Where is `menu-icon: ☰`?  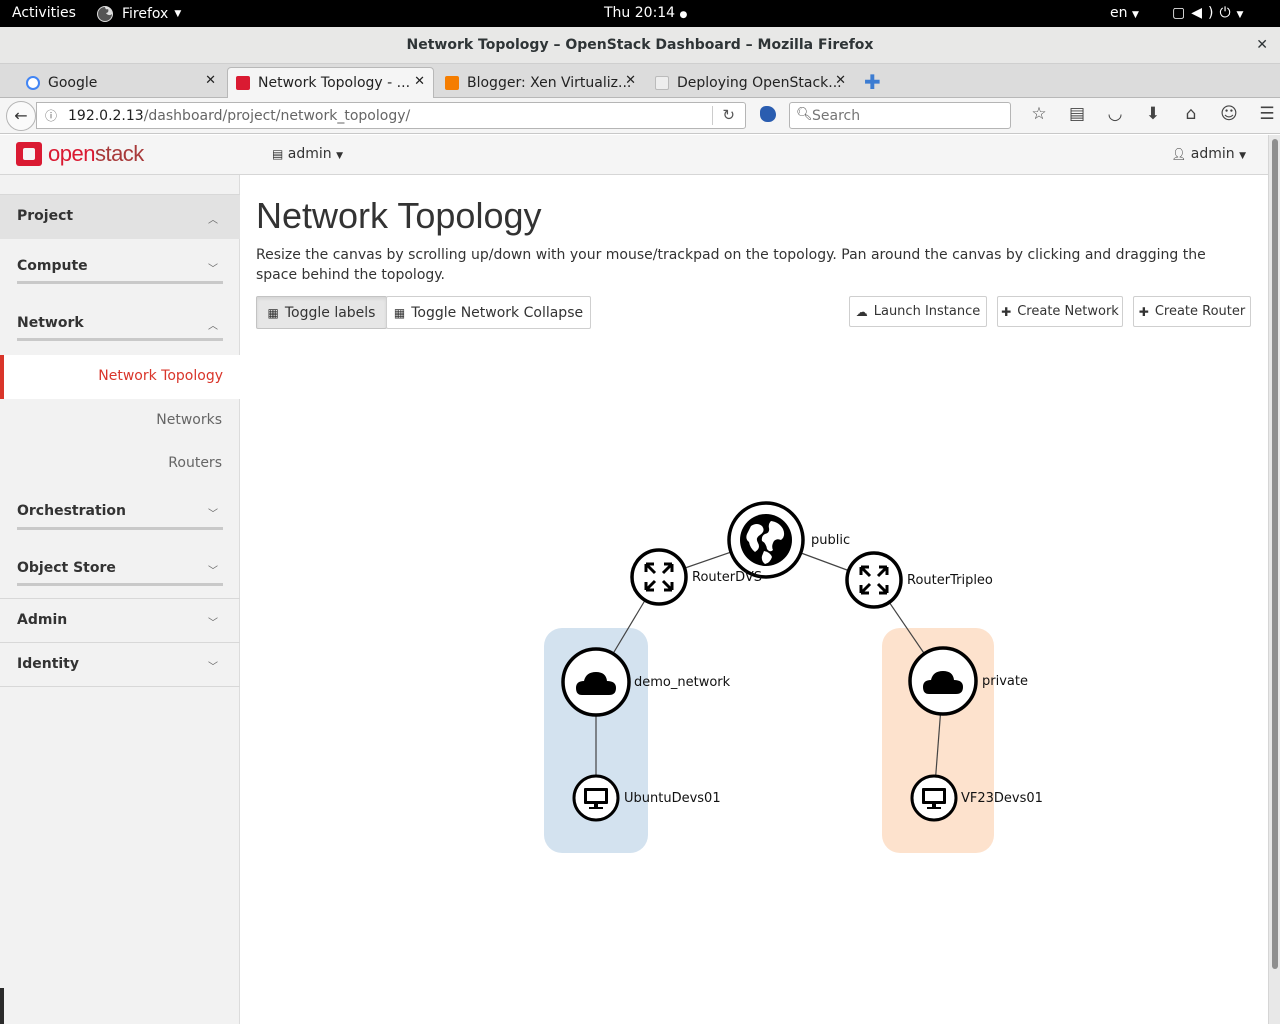
menu-icon: ☰ is located at coordinates (1264, 114).